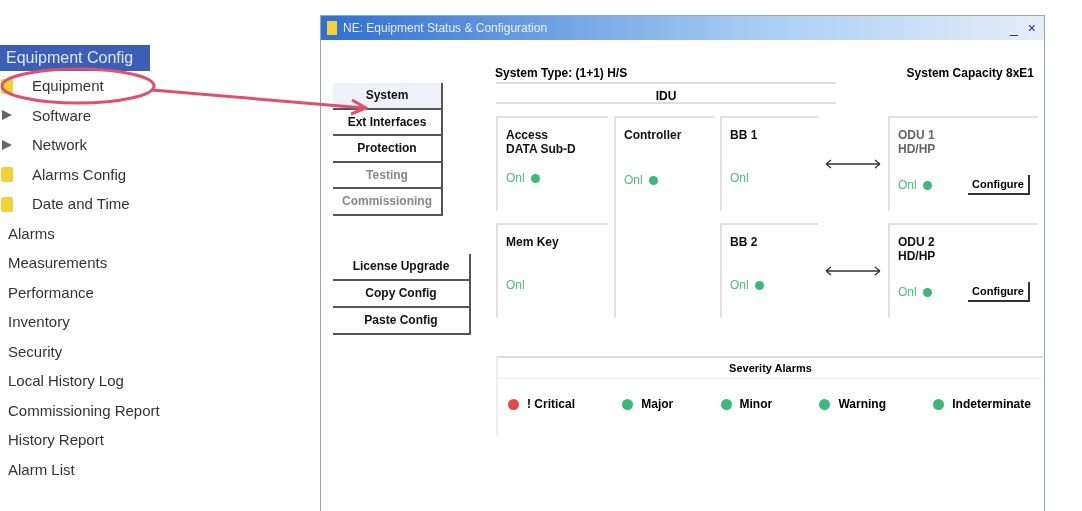  What do you see at coordinates (81, 204) in the screenshot?
I see `tree-item: Date and Time` at bounding box center [81, 204].